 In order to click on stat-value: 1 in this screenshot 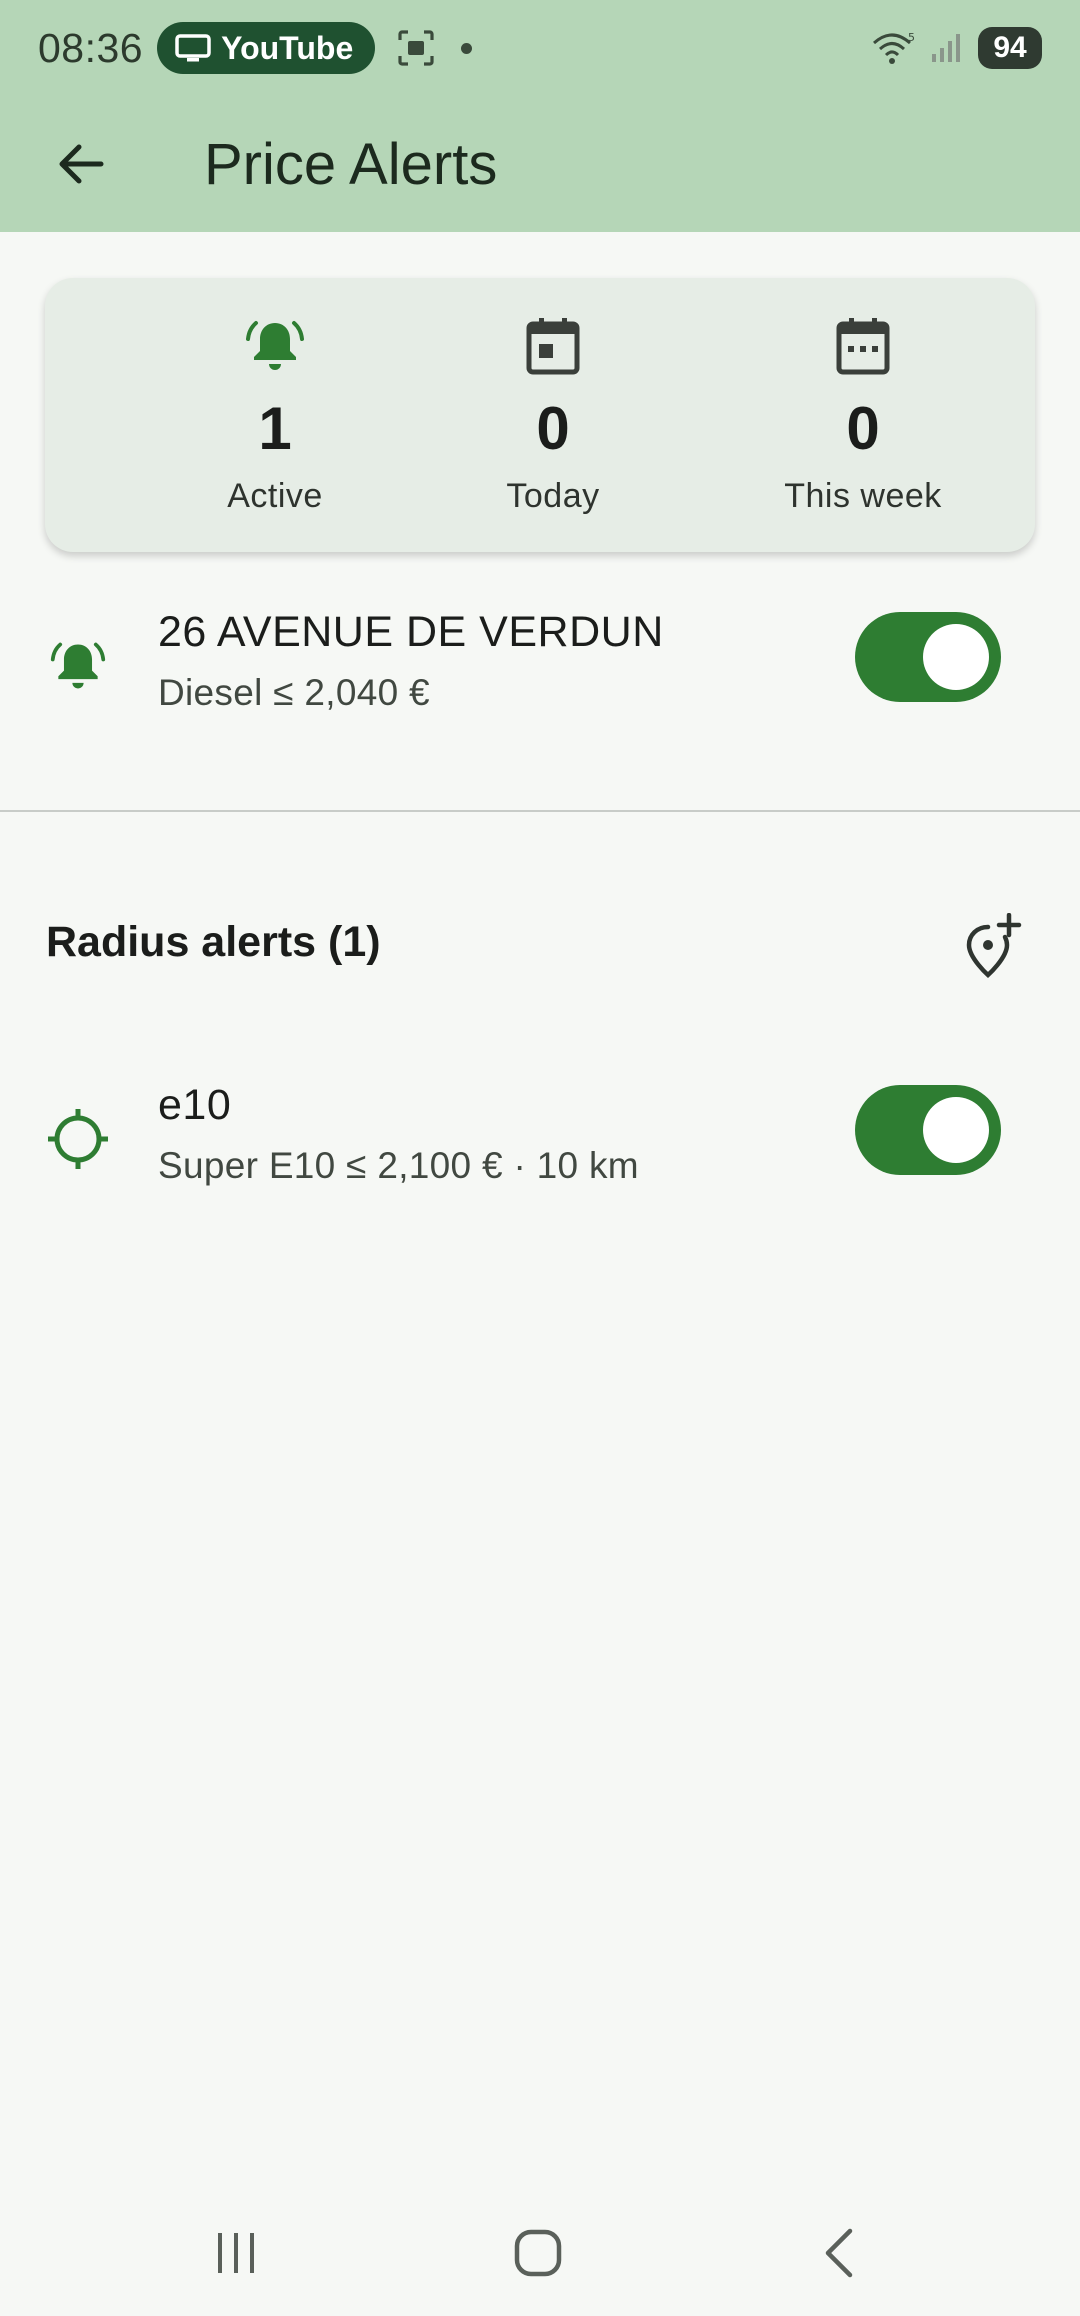, I will do `click(275, 428)`.